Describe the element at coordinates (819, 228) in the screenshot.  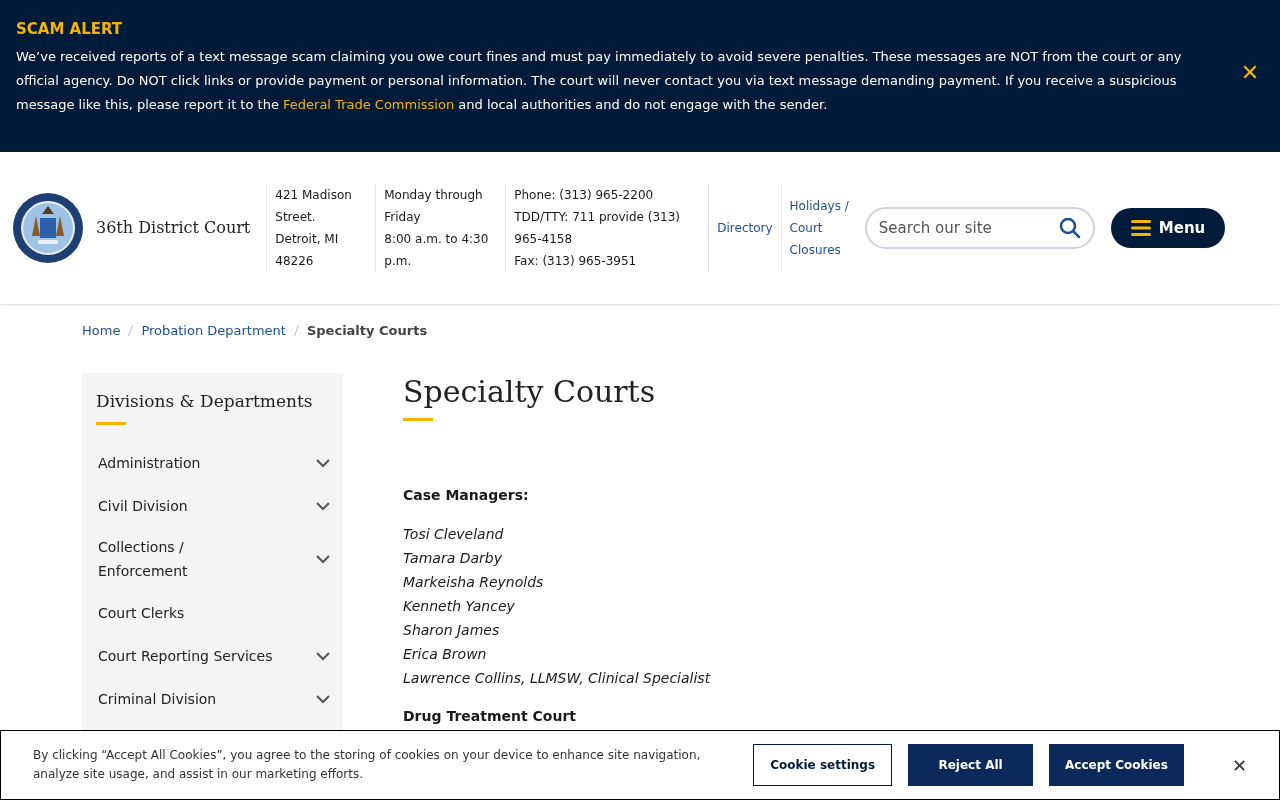
I see `header-link: Holidays / Court Closures` at that location.